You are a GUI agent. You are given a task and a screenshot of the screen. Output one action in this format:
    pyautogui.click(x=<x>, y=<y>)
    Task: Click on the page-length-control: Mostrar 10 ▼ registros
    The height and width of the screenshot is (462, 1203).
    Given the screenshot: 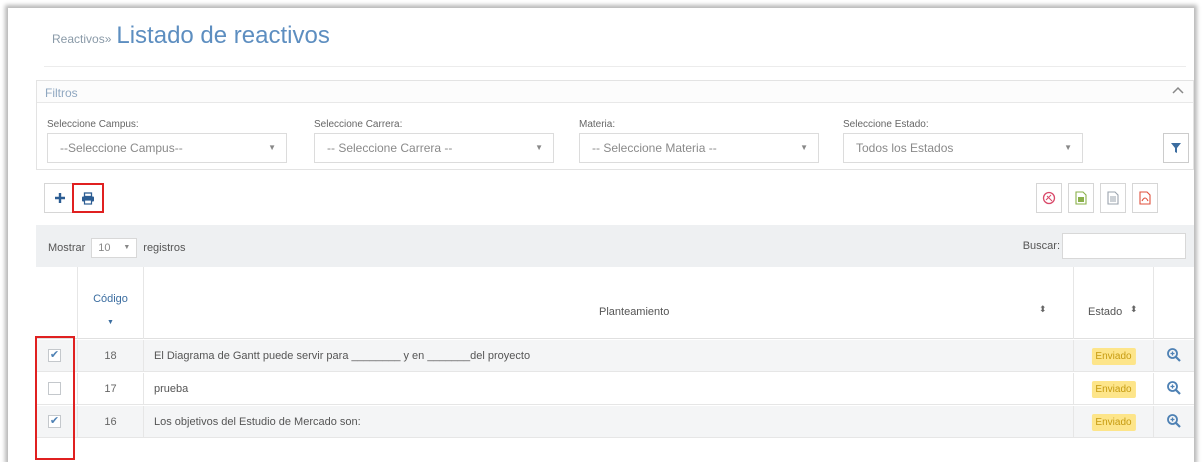 What is the action you would take?
    pyautogui.click(x=116, y=248)
    